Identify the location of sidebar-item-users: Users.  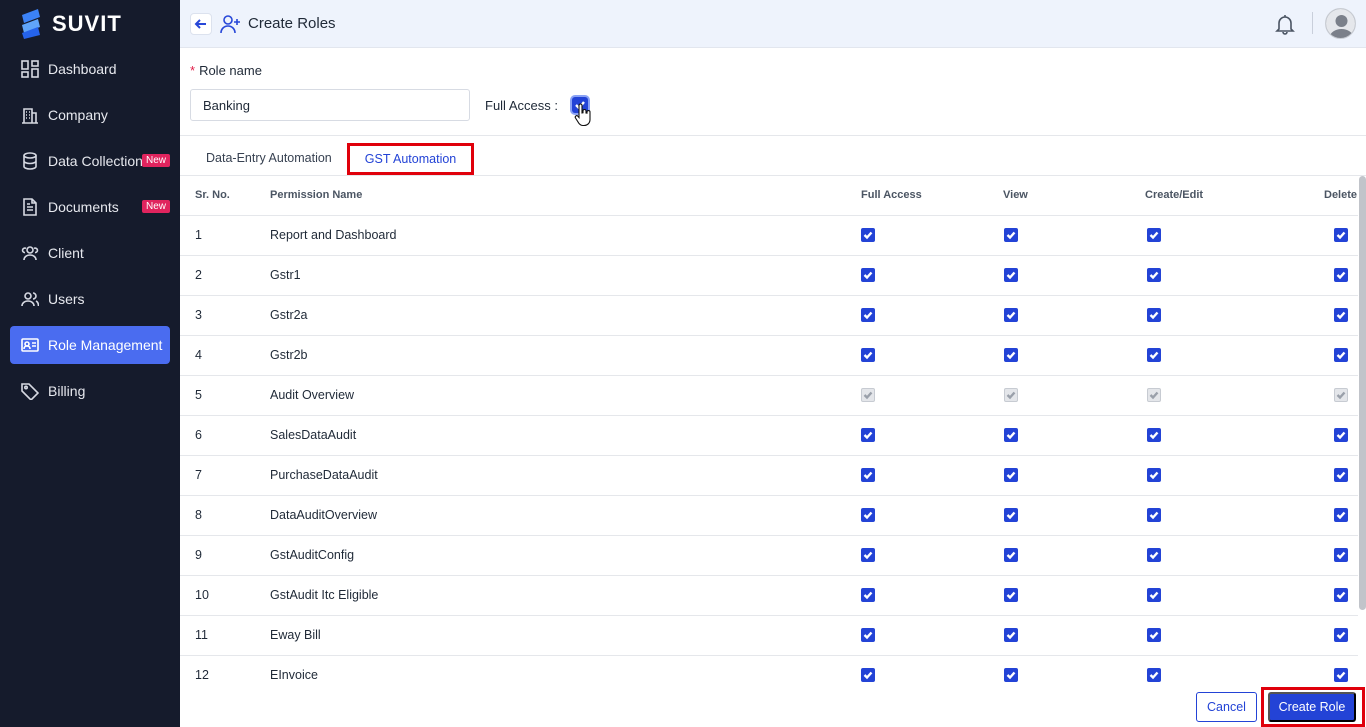
(90, 299).